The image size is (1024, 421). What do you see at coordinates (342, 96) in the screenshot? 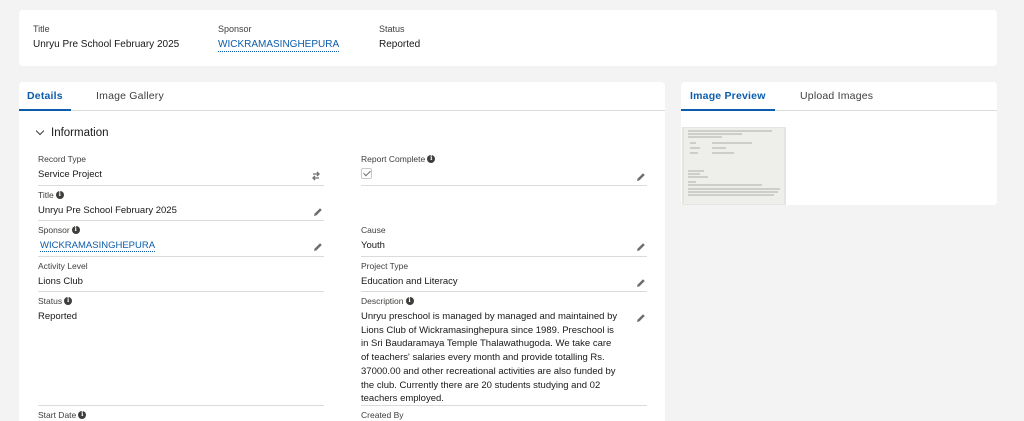
I see `details-tabs: Details Image Gallery` at bounding box center [342, 96].